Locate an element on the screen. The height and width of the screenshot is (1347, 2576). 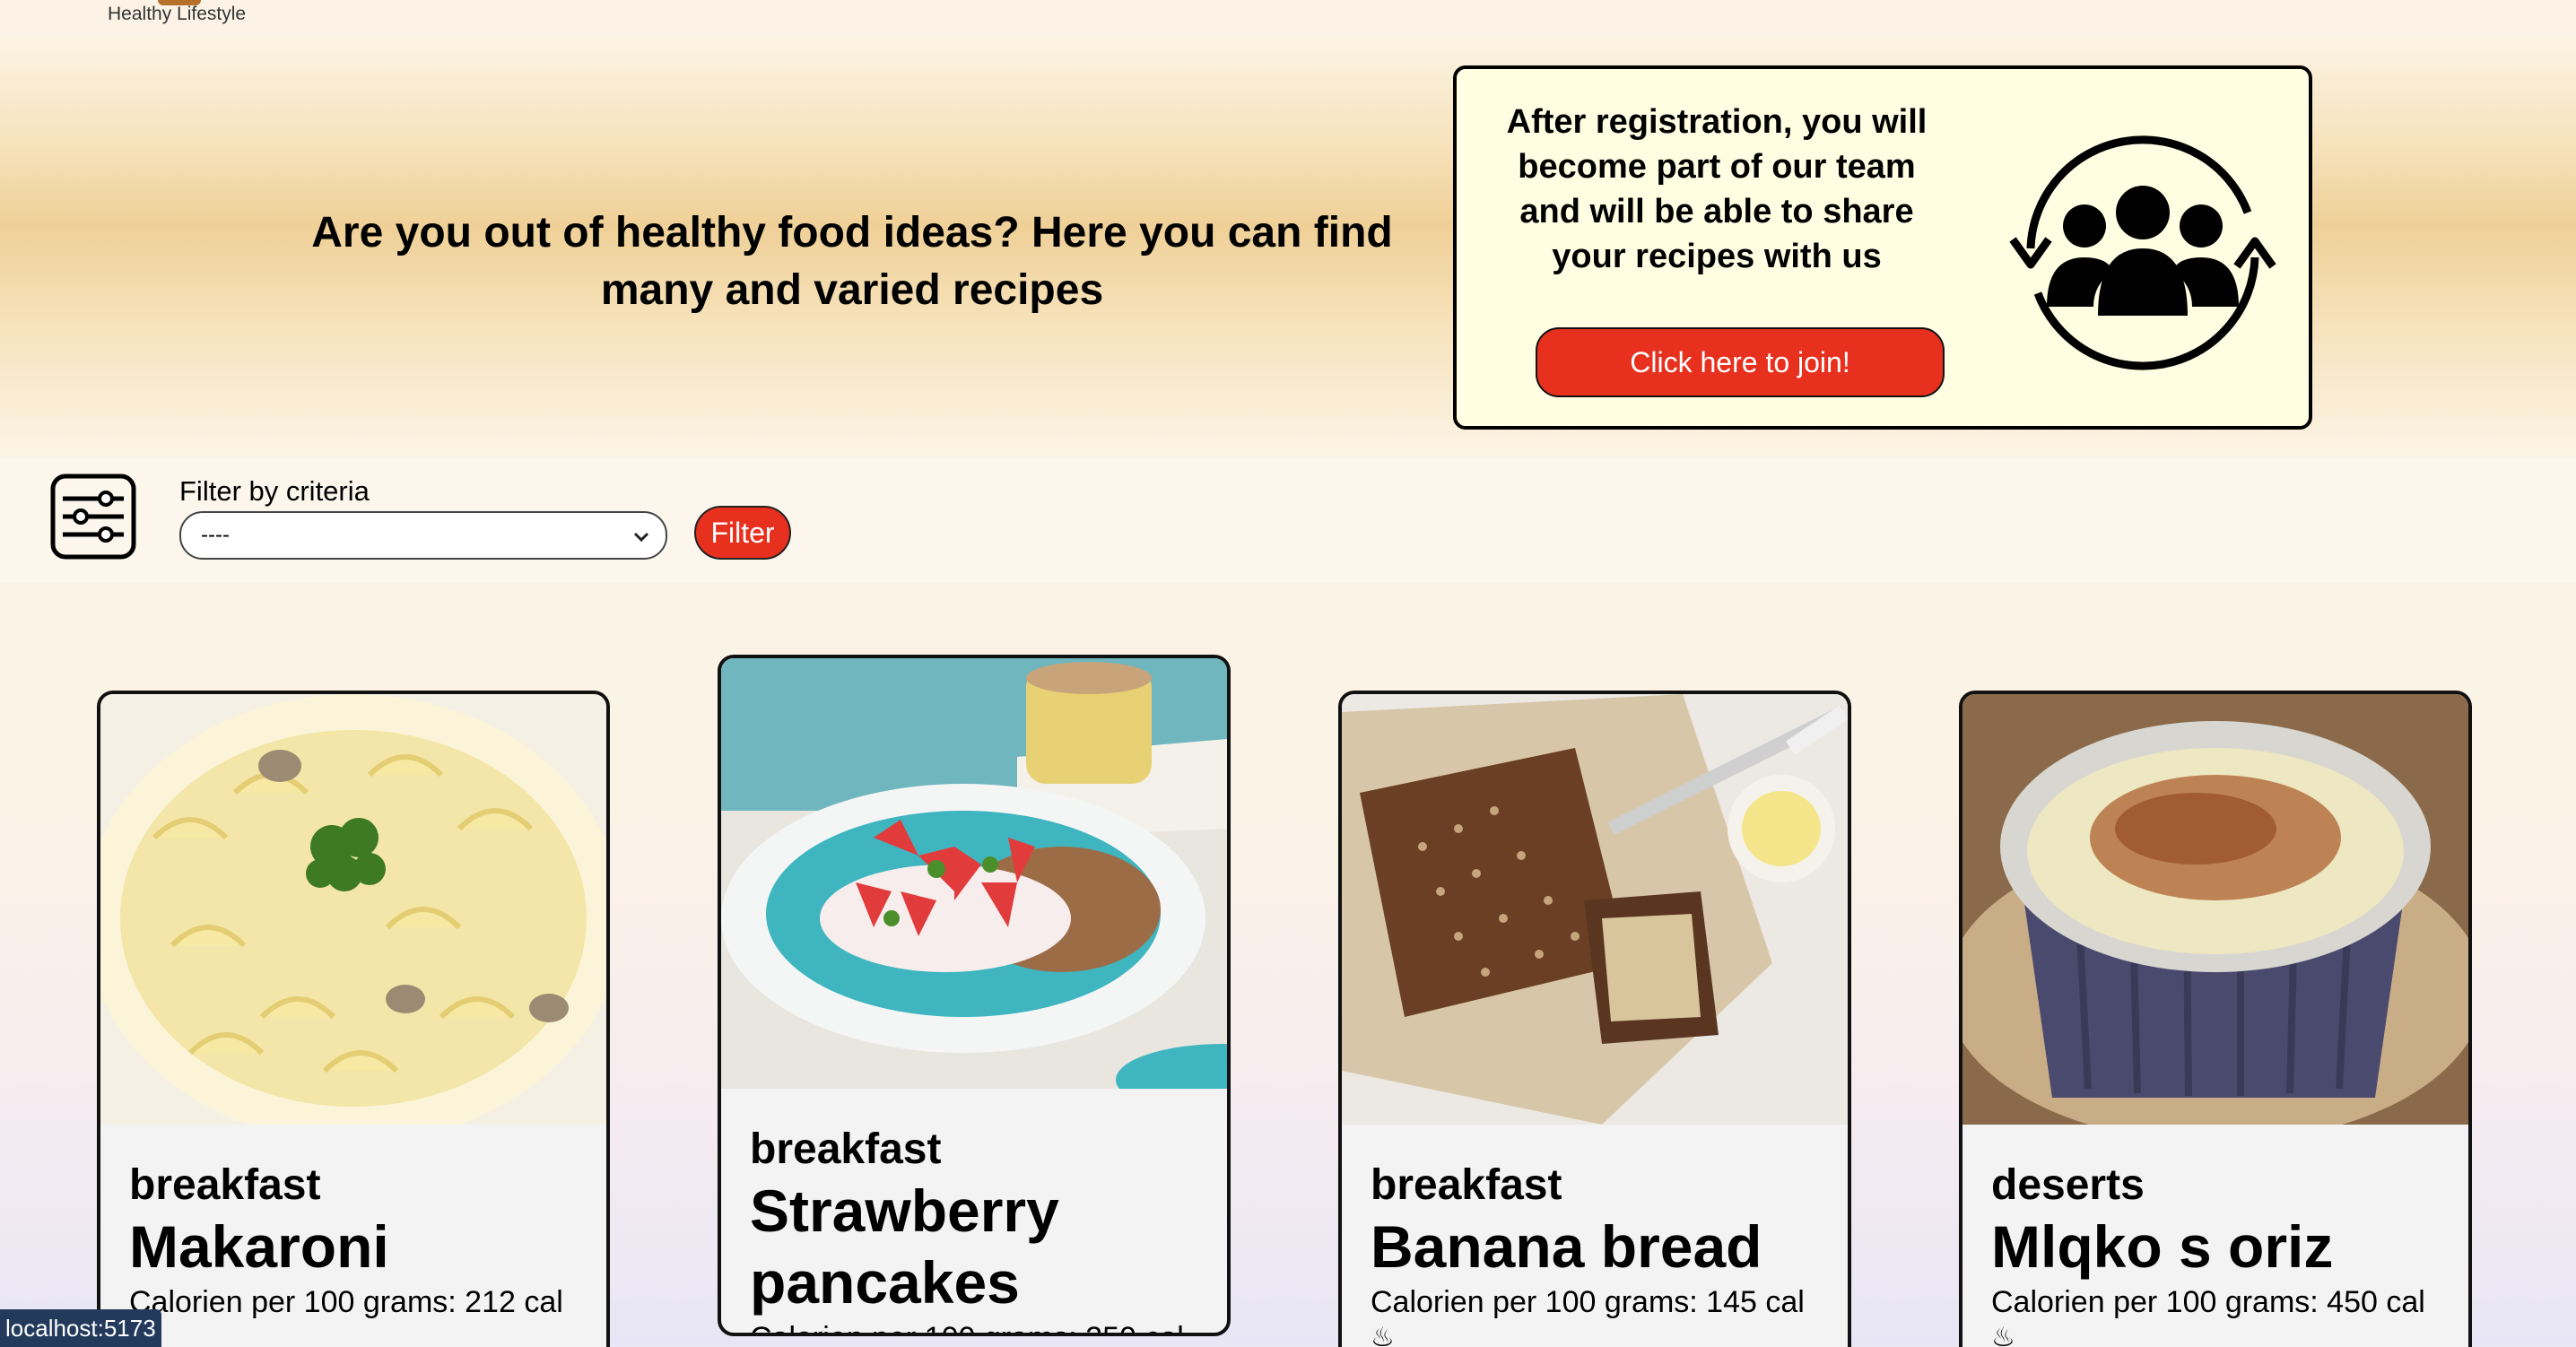
recipe-calories: Calorien per 100 grams: 450 cal is located at coordinates (2208, 1302).